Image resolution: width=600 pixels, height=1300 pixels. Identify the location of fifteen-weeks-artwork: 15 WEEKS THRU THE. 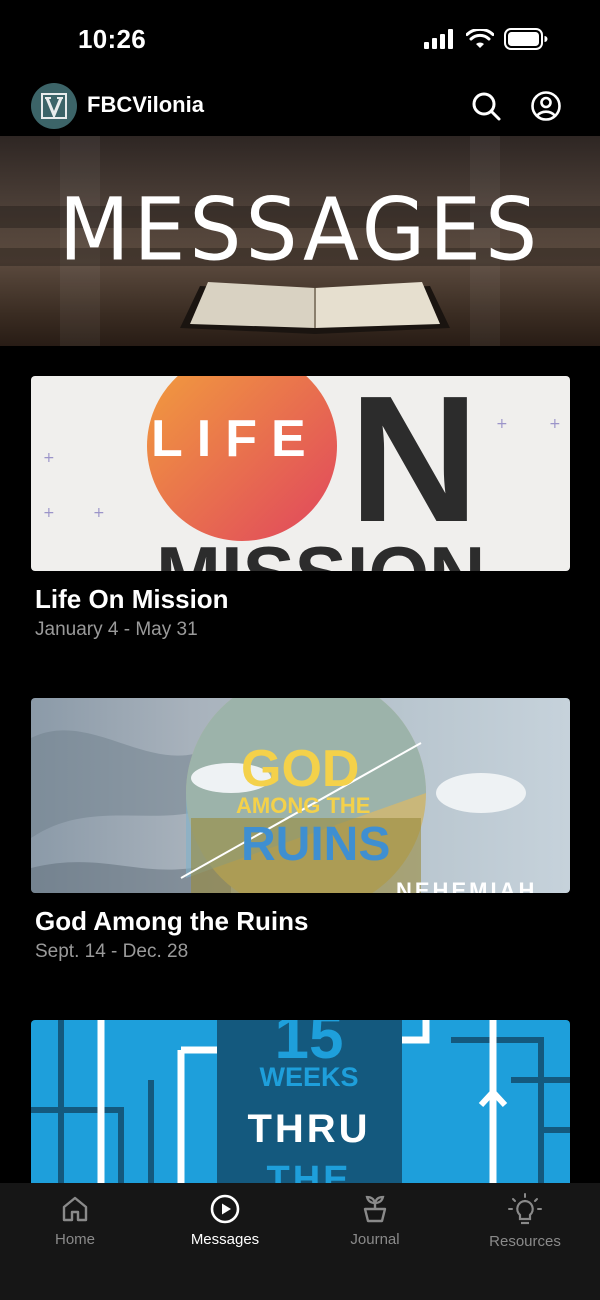
(300, 1101).